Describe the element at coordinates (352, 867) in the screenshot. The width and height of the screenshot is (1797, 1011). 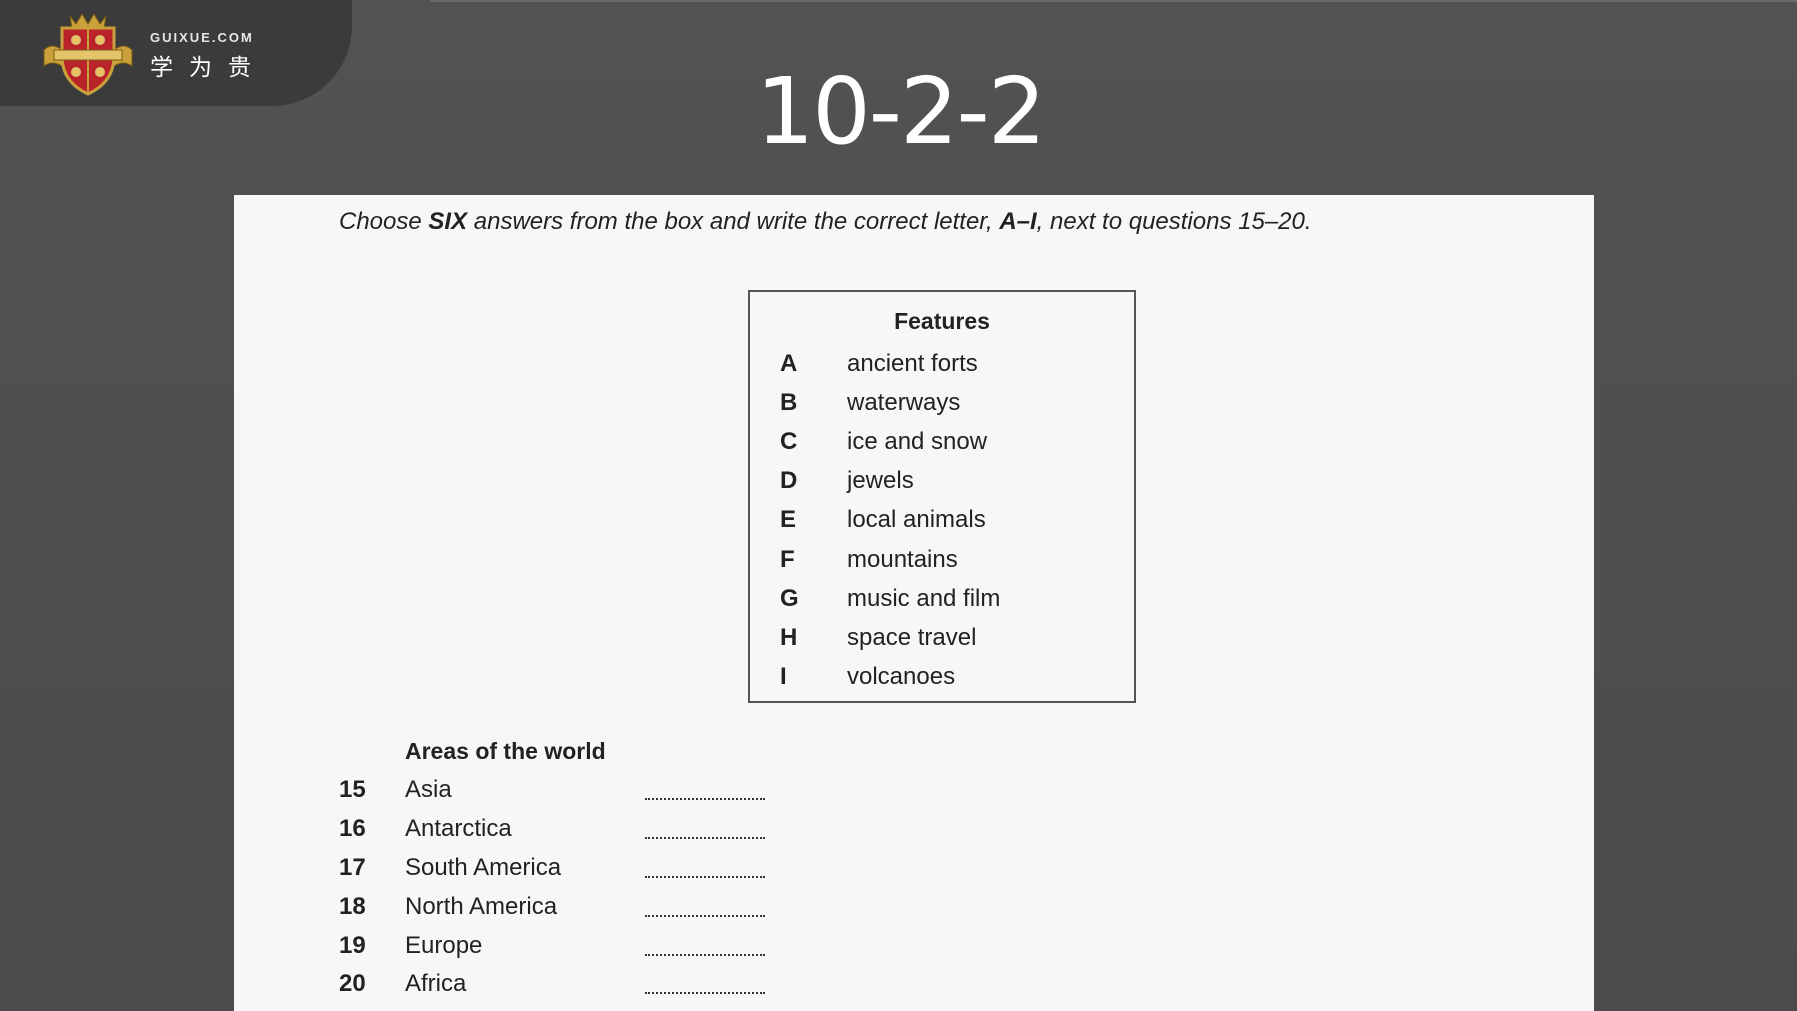
I see `question-number: 17` at that location.